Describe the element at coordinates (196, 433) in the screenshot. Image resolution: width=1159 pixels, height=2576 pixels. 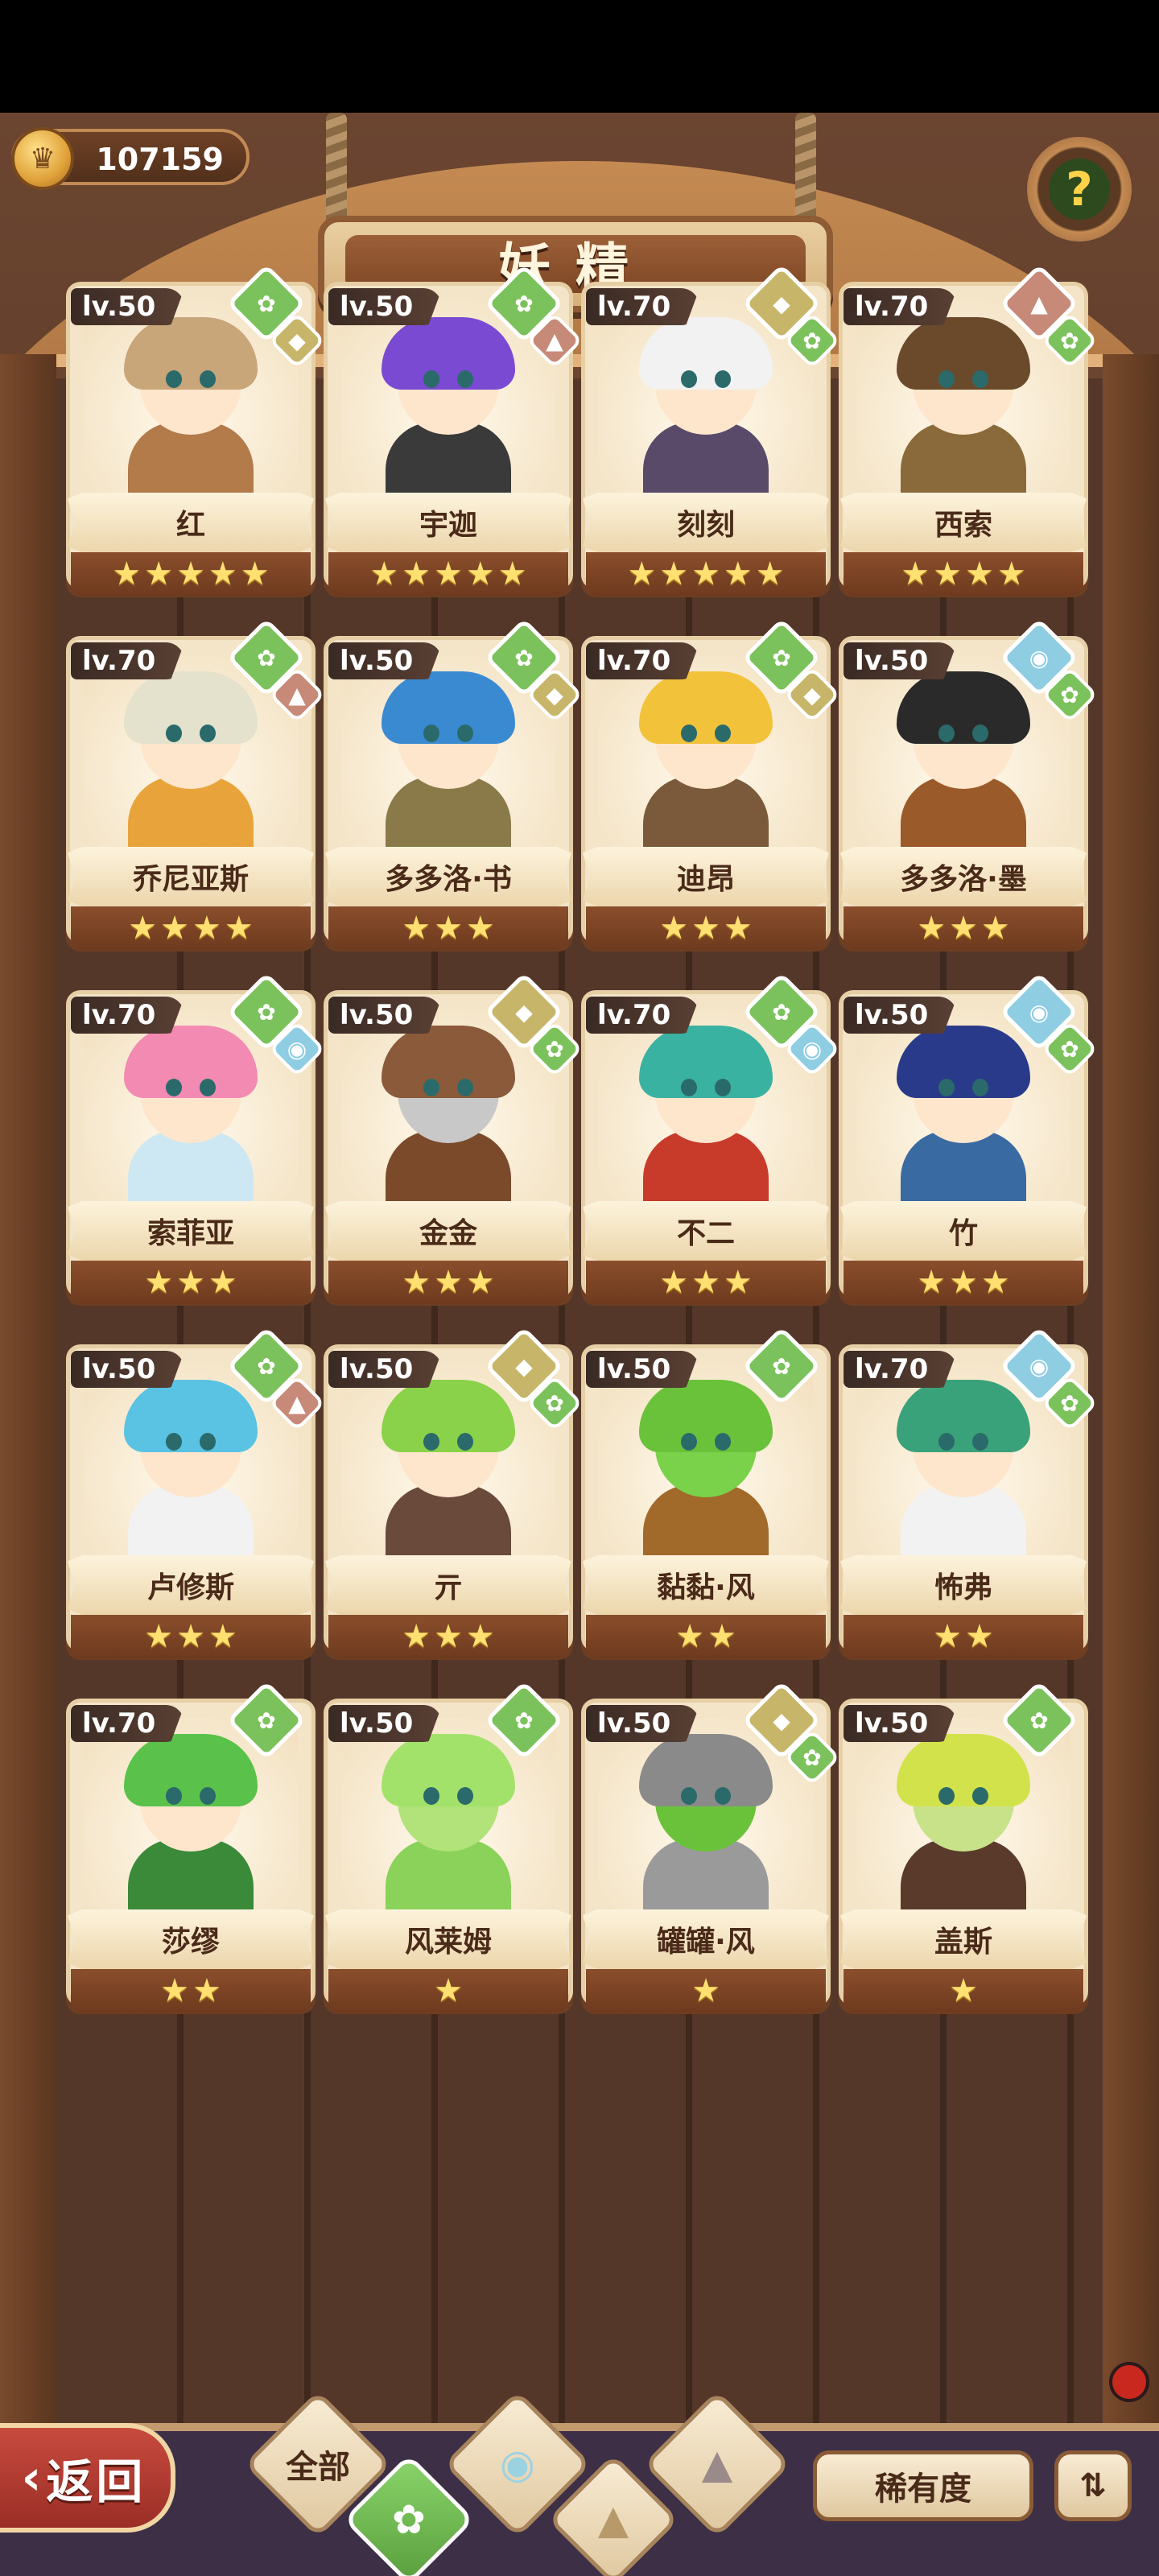
I see `fairy-card: lv.50 ✿ ◆ 红 ★ ★ ★ ★ ★` at that location.